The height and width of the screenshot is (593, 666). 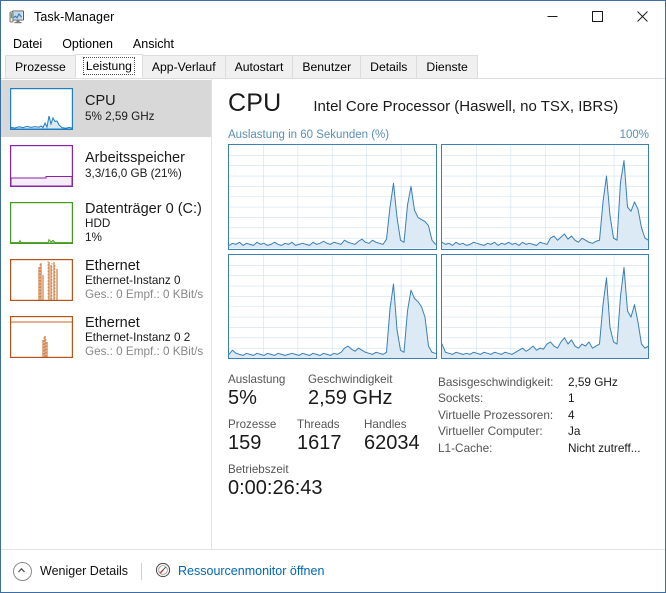 I want to click on less-details-button: Weniger Details, so click(x=70, y=571).